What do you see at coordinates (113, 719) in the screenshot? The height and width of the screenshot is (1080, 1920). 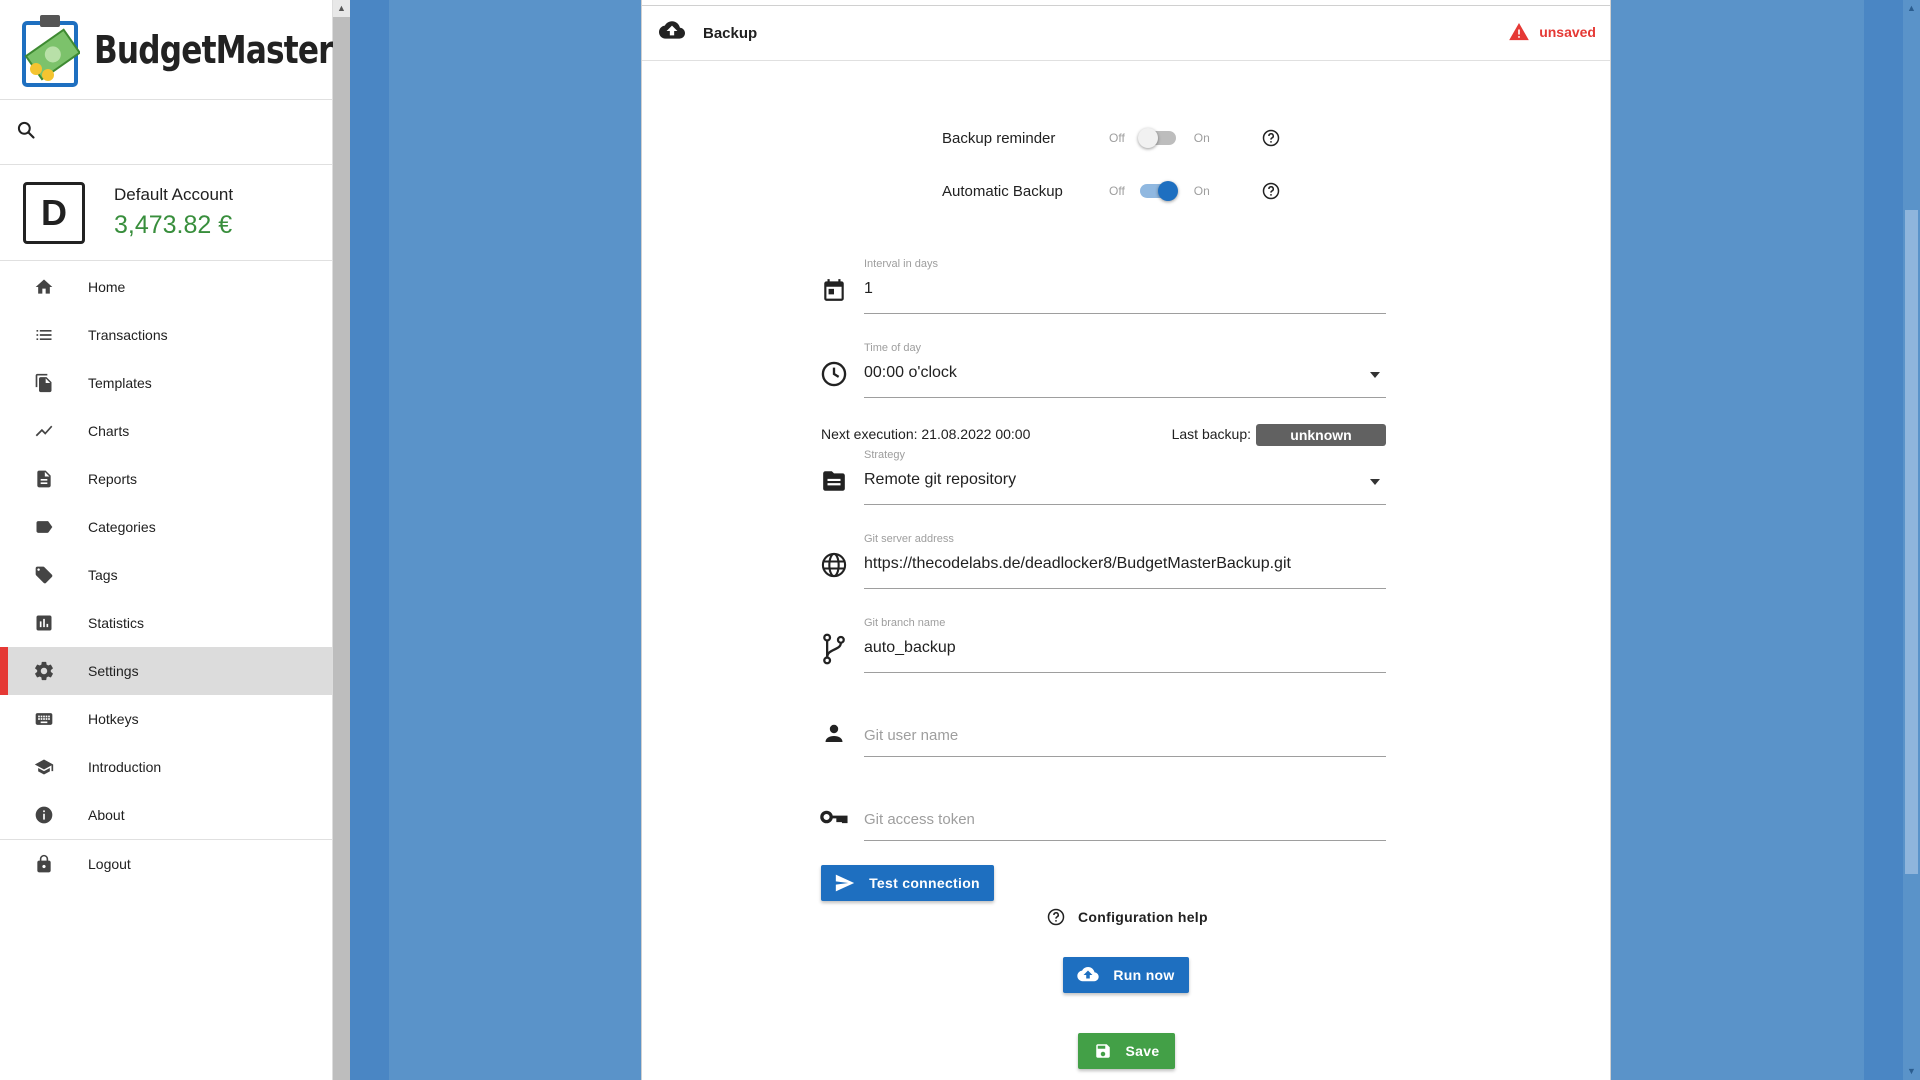 I see `sidebar-item-label: Hotkeys` at bounding box center [113, 719].